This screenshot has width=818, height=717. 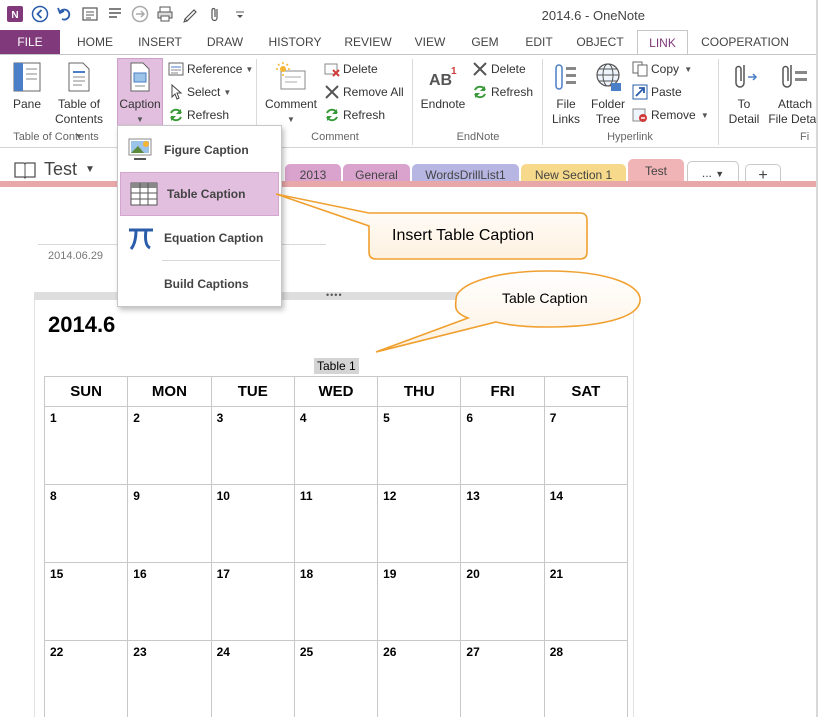 What do you see at coordinates (545, 298) in the screenshot?
I see `table-caption-callout-text: Table Caption` at bounding box center [545, 298].